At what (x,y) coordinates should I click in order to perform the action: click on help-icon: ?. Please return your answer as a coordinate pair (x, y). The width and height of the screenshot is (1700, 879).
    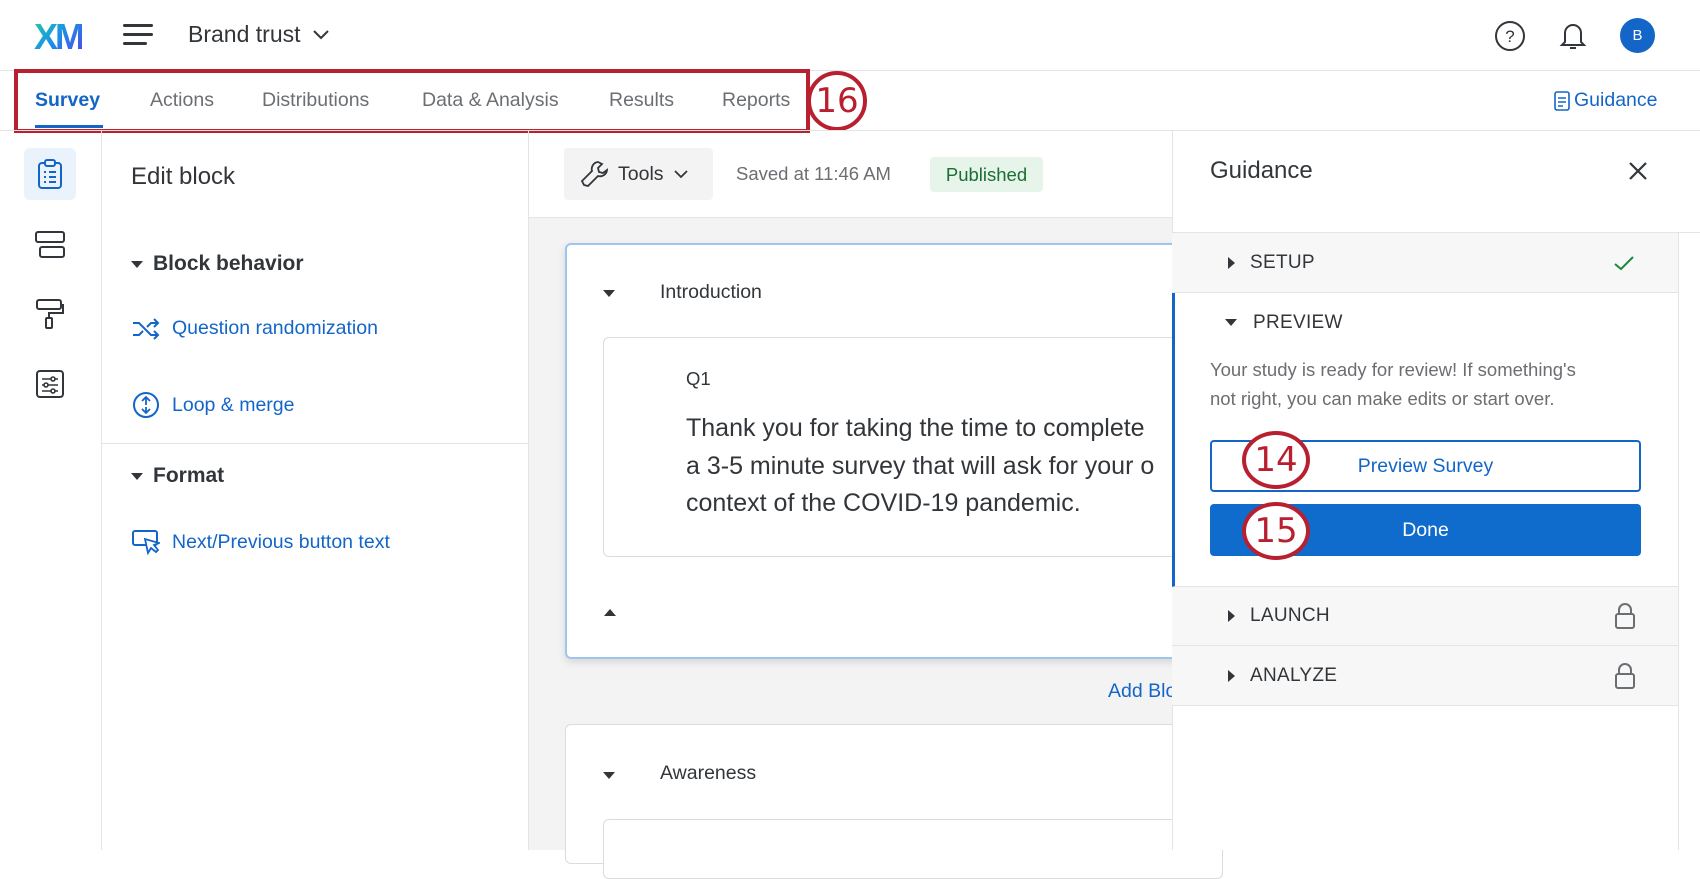
    Looking at the image, I should click on (1510, 36).